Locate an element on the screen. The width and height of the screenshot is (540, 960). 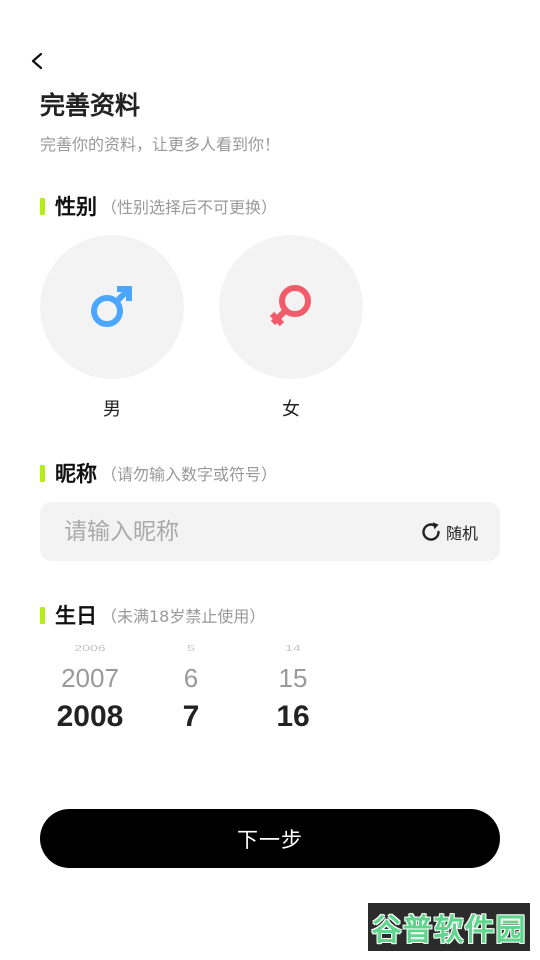
nickname-title: 昵称 is located at coordinates (76, 474).